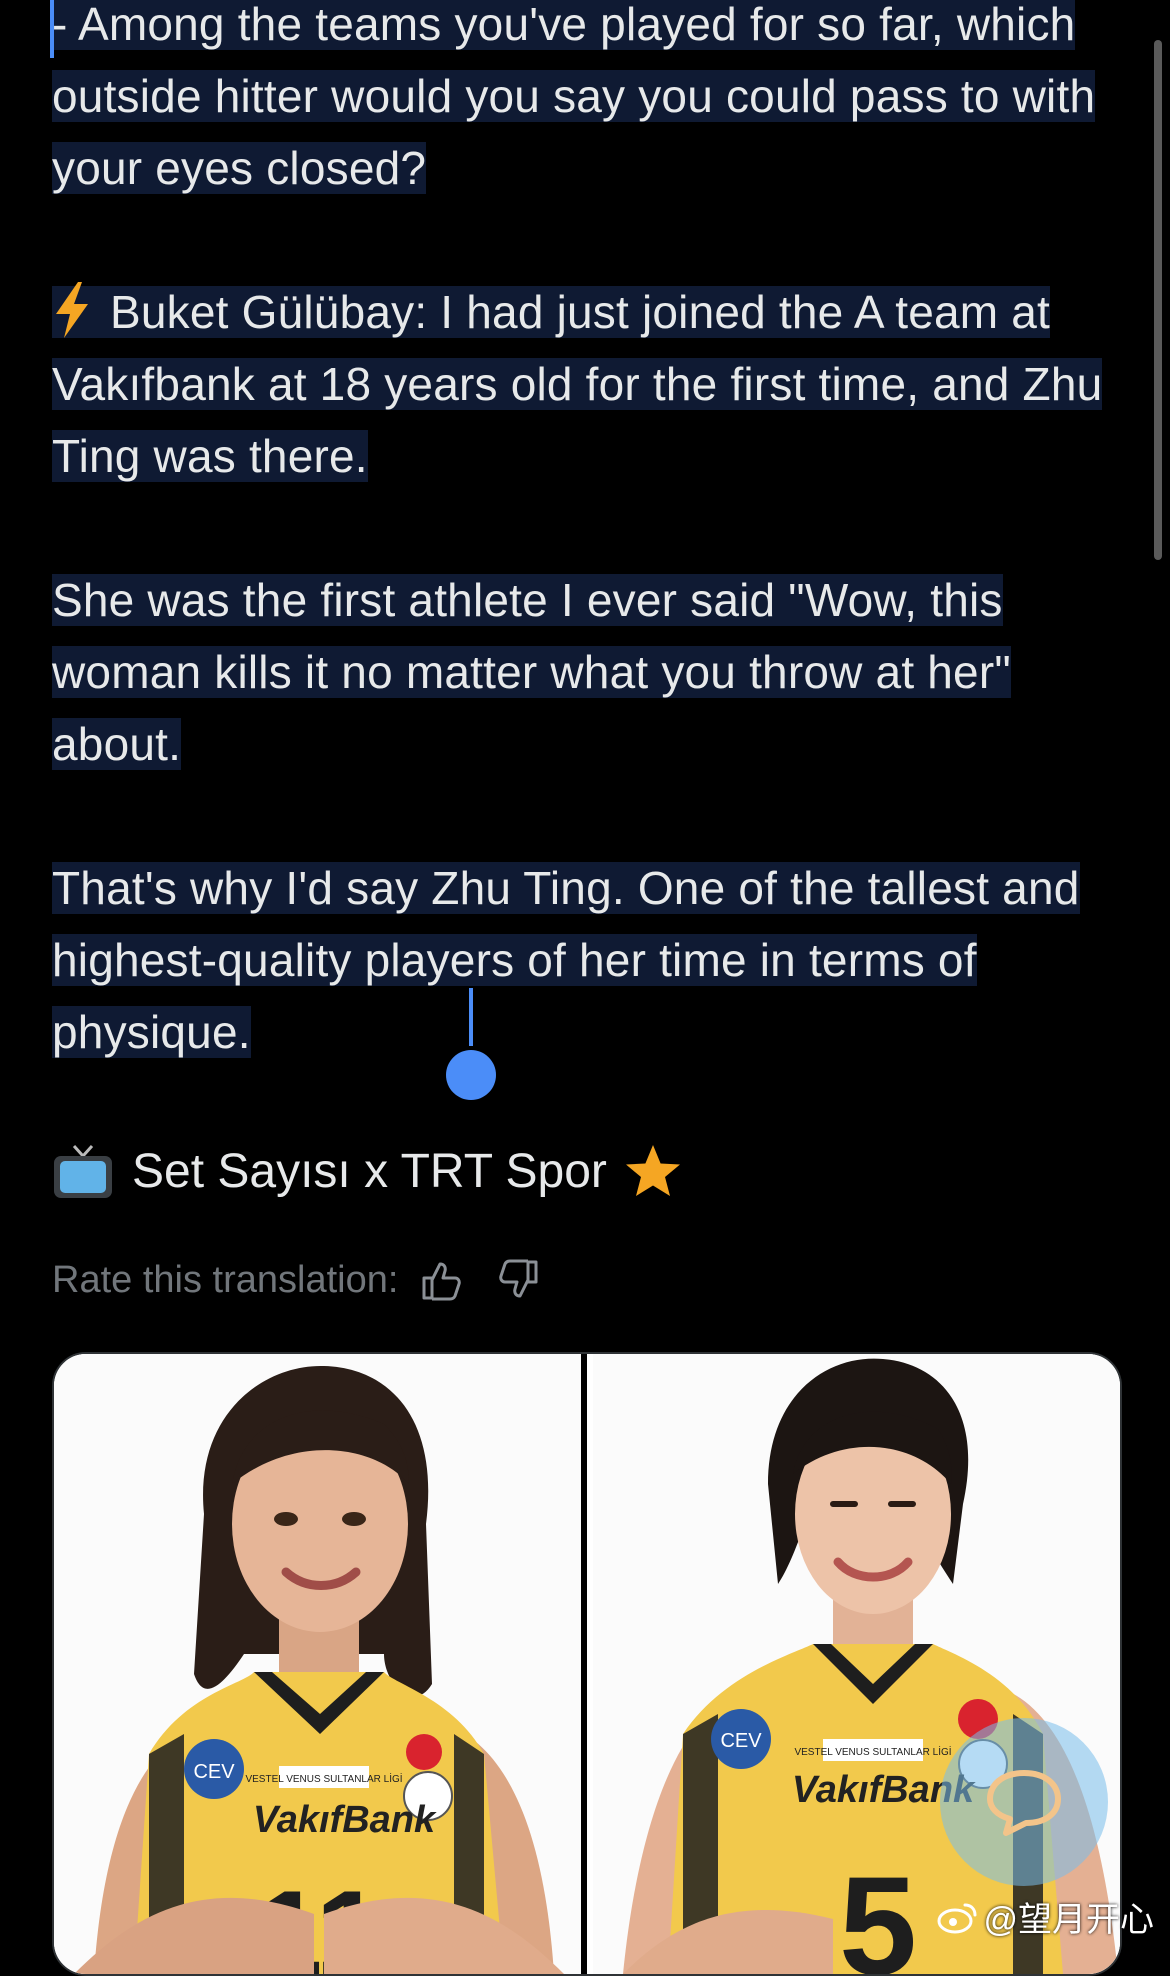  Describe the element at coordinates (52, 29) in the screenshot. I see `selection-start-cursor` at that location.